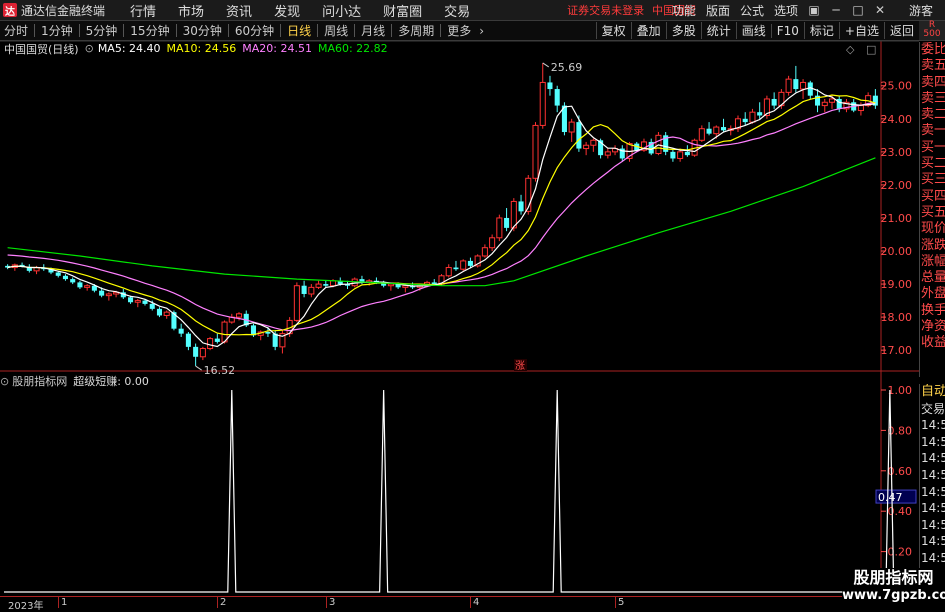 This screenshot has height=612, width=945. Describe the element at coordinates (897, 251) in the screenshot. I see `price-tick-label: 20.00` at that location.